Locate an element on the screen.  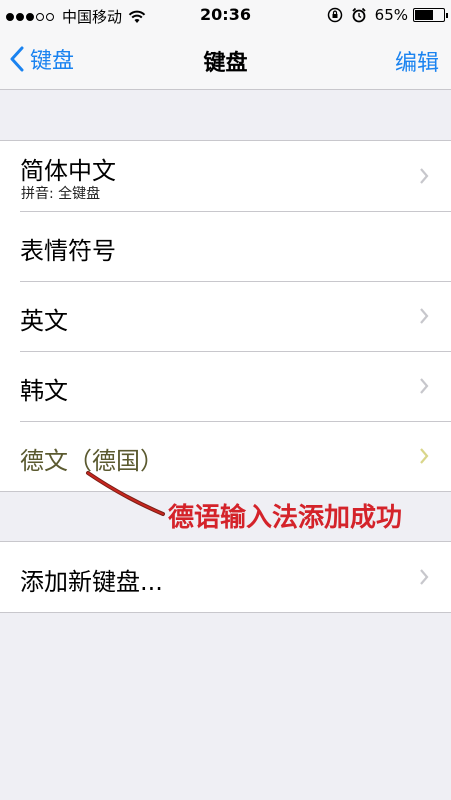
status-bar: 中国移动 20:36 65% is located at coordinates (225, 15).